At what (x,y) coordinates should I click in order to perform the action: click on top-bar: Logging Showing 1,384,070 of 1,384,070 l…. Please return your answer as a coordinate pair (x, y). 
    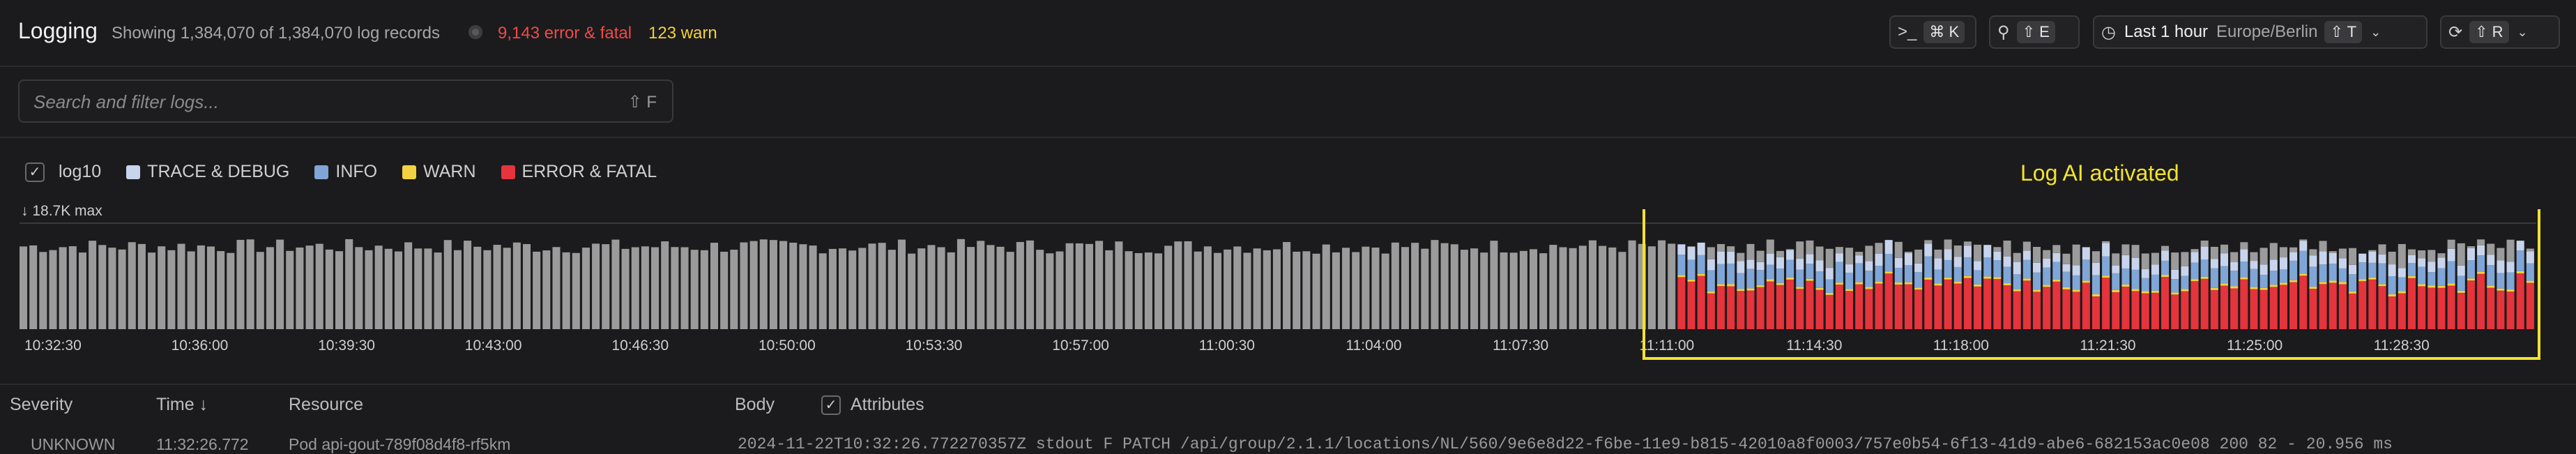
    Looking at the image, I should click on (1288, 33).